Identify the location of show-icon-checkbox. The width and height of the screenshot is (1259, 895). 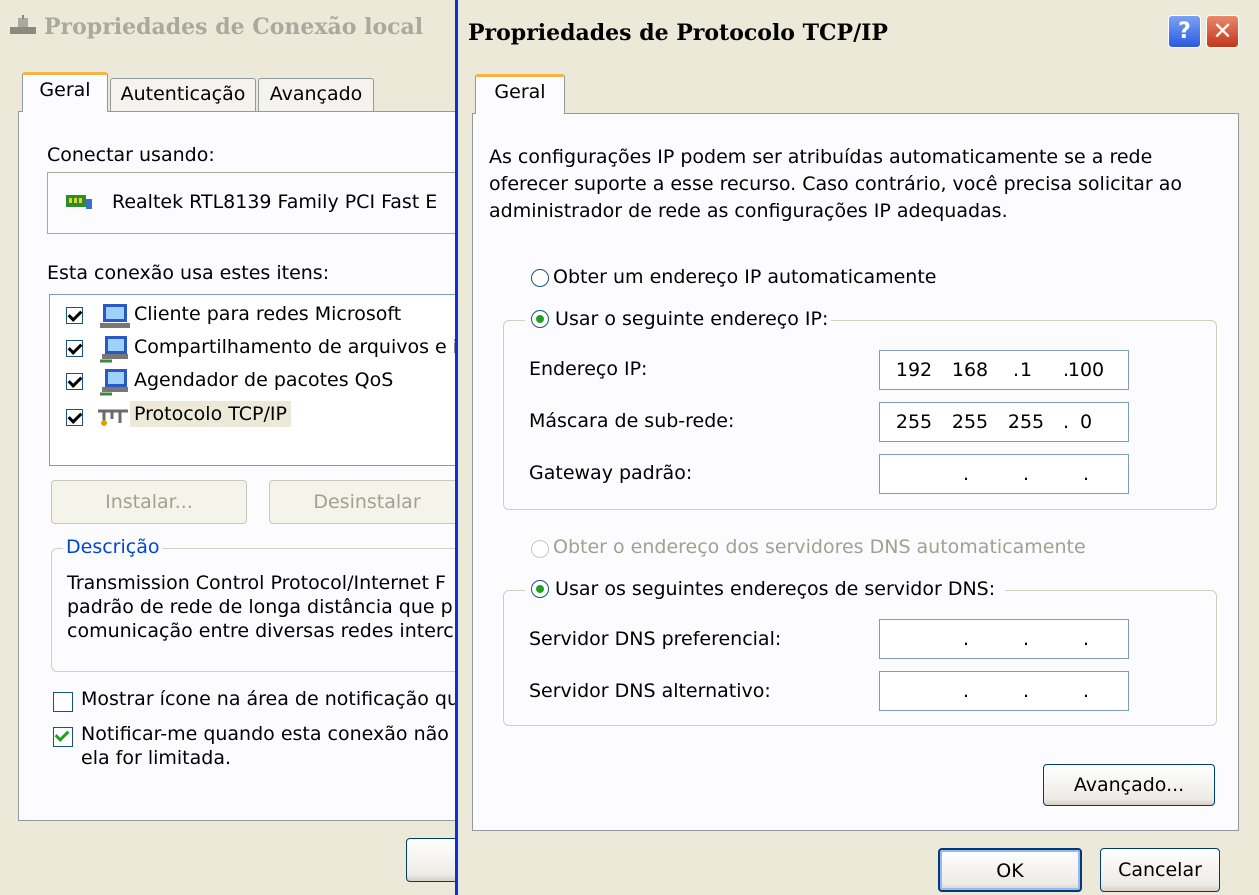
(63, 702).